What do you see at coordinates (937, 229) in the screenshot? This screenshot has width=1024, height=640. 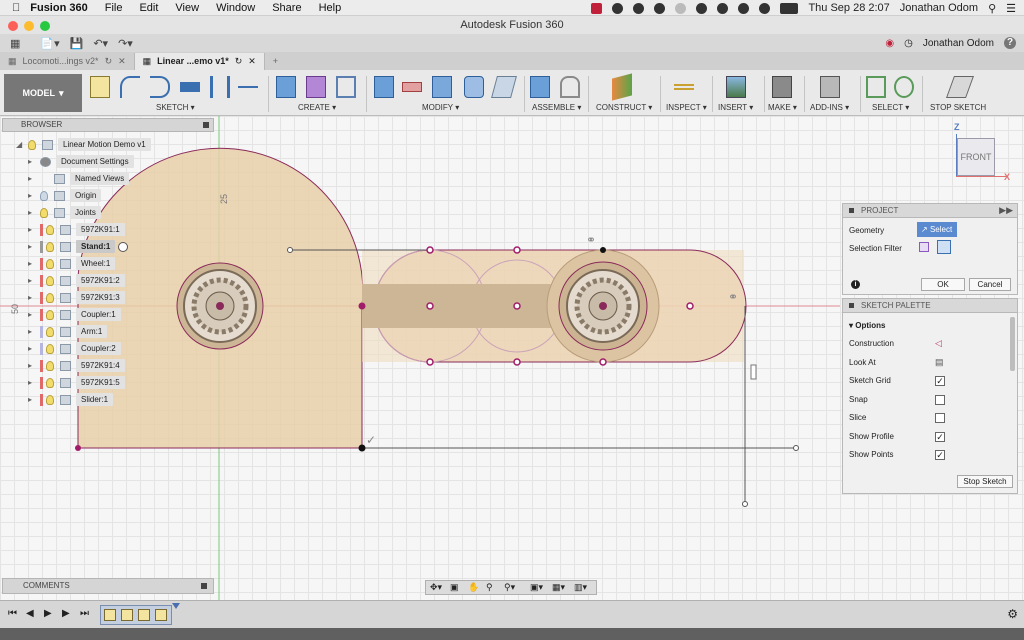 I see `geometry-select-button: ↗ Select` at bounding box center [937, 229].